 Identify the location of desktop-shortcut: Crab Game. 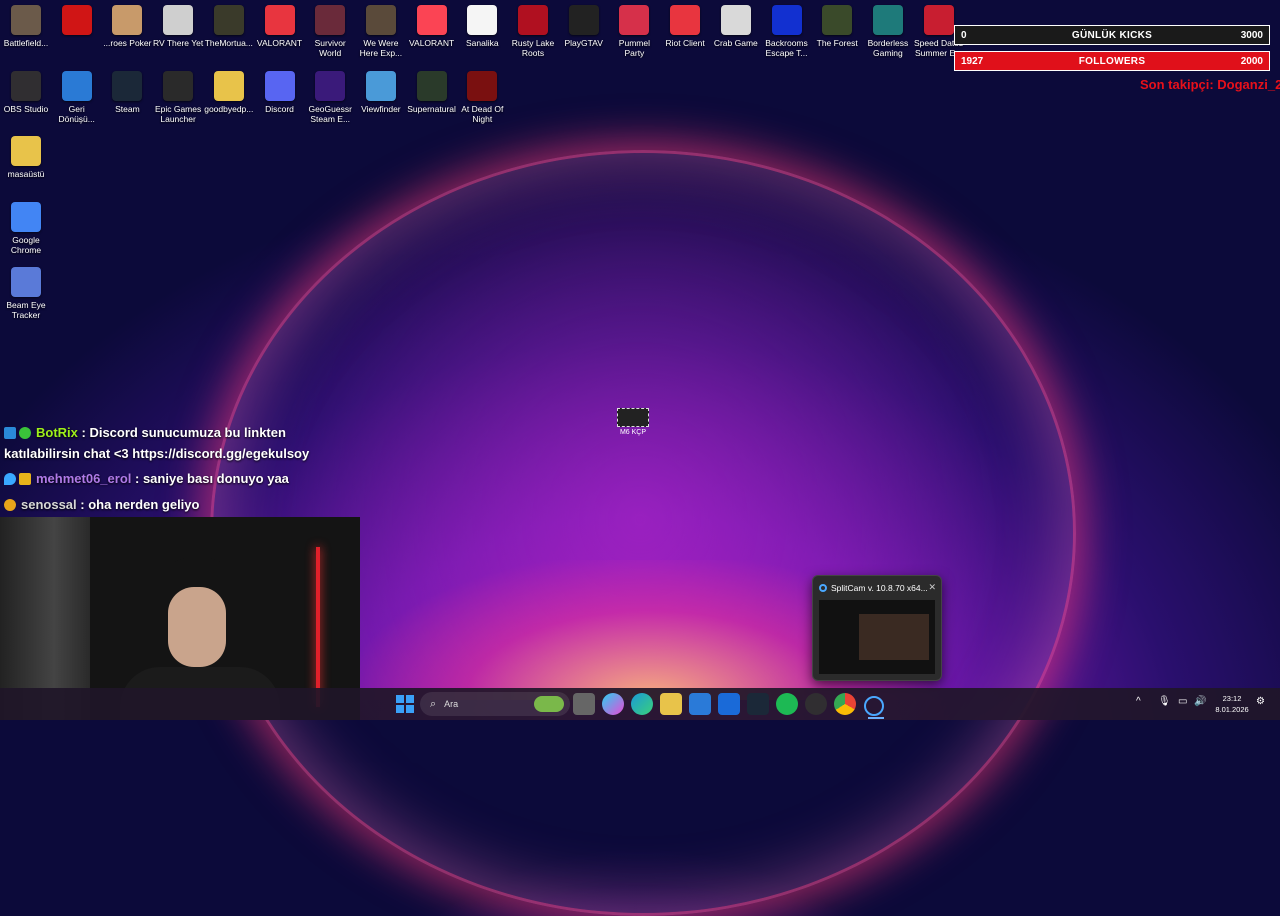
(736, 24).